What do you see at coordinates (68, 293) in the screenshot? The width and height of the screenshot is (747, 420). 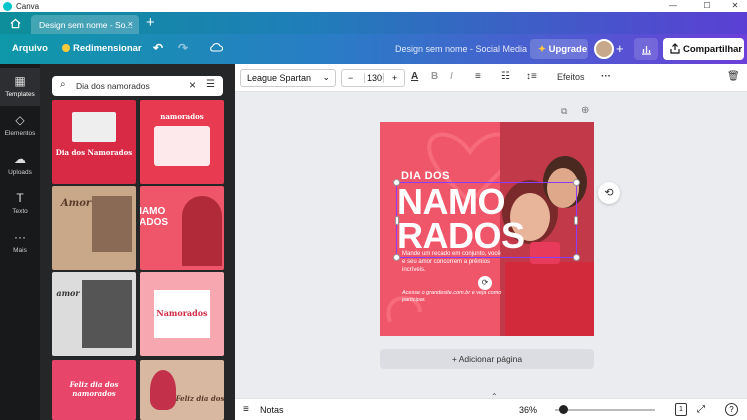 I see `template-text: amor` at bounding box center [68, 293].